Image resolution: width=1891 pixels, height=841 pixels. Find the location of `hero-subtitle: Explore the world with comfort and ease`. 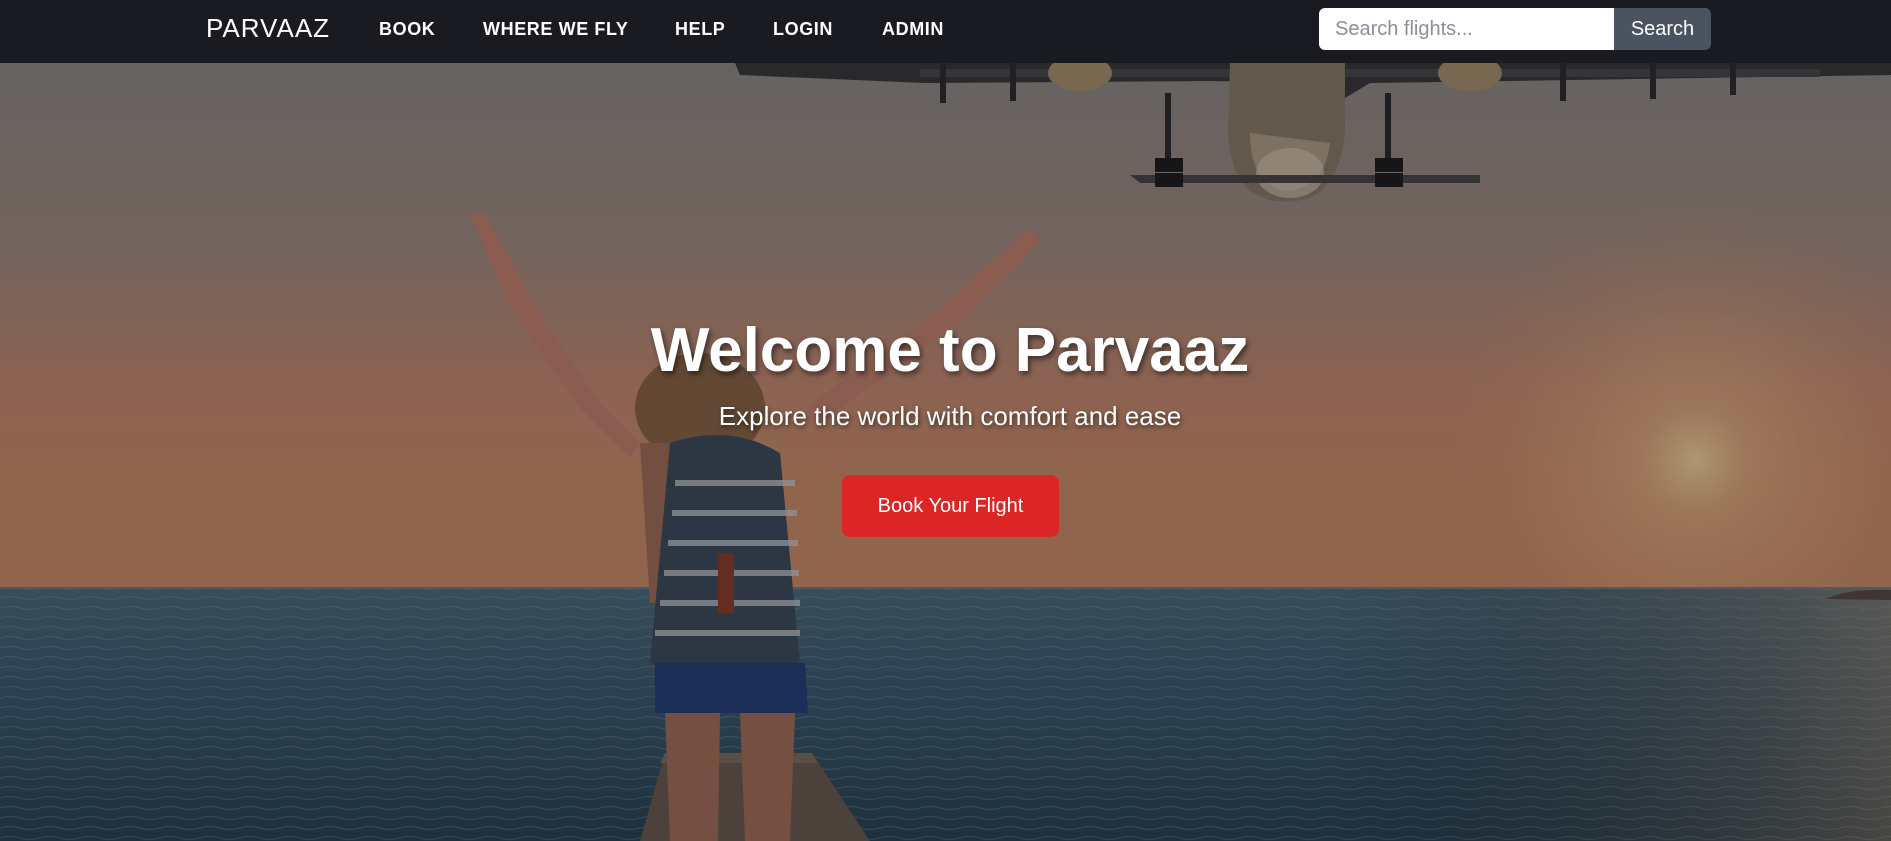

hero-subtitle: Explore the world with comfort and ease is located at coordinates (950, 416).